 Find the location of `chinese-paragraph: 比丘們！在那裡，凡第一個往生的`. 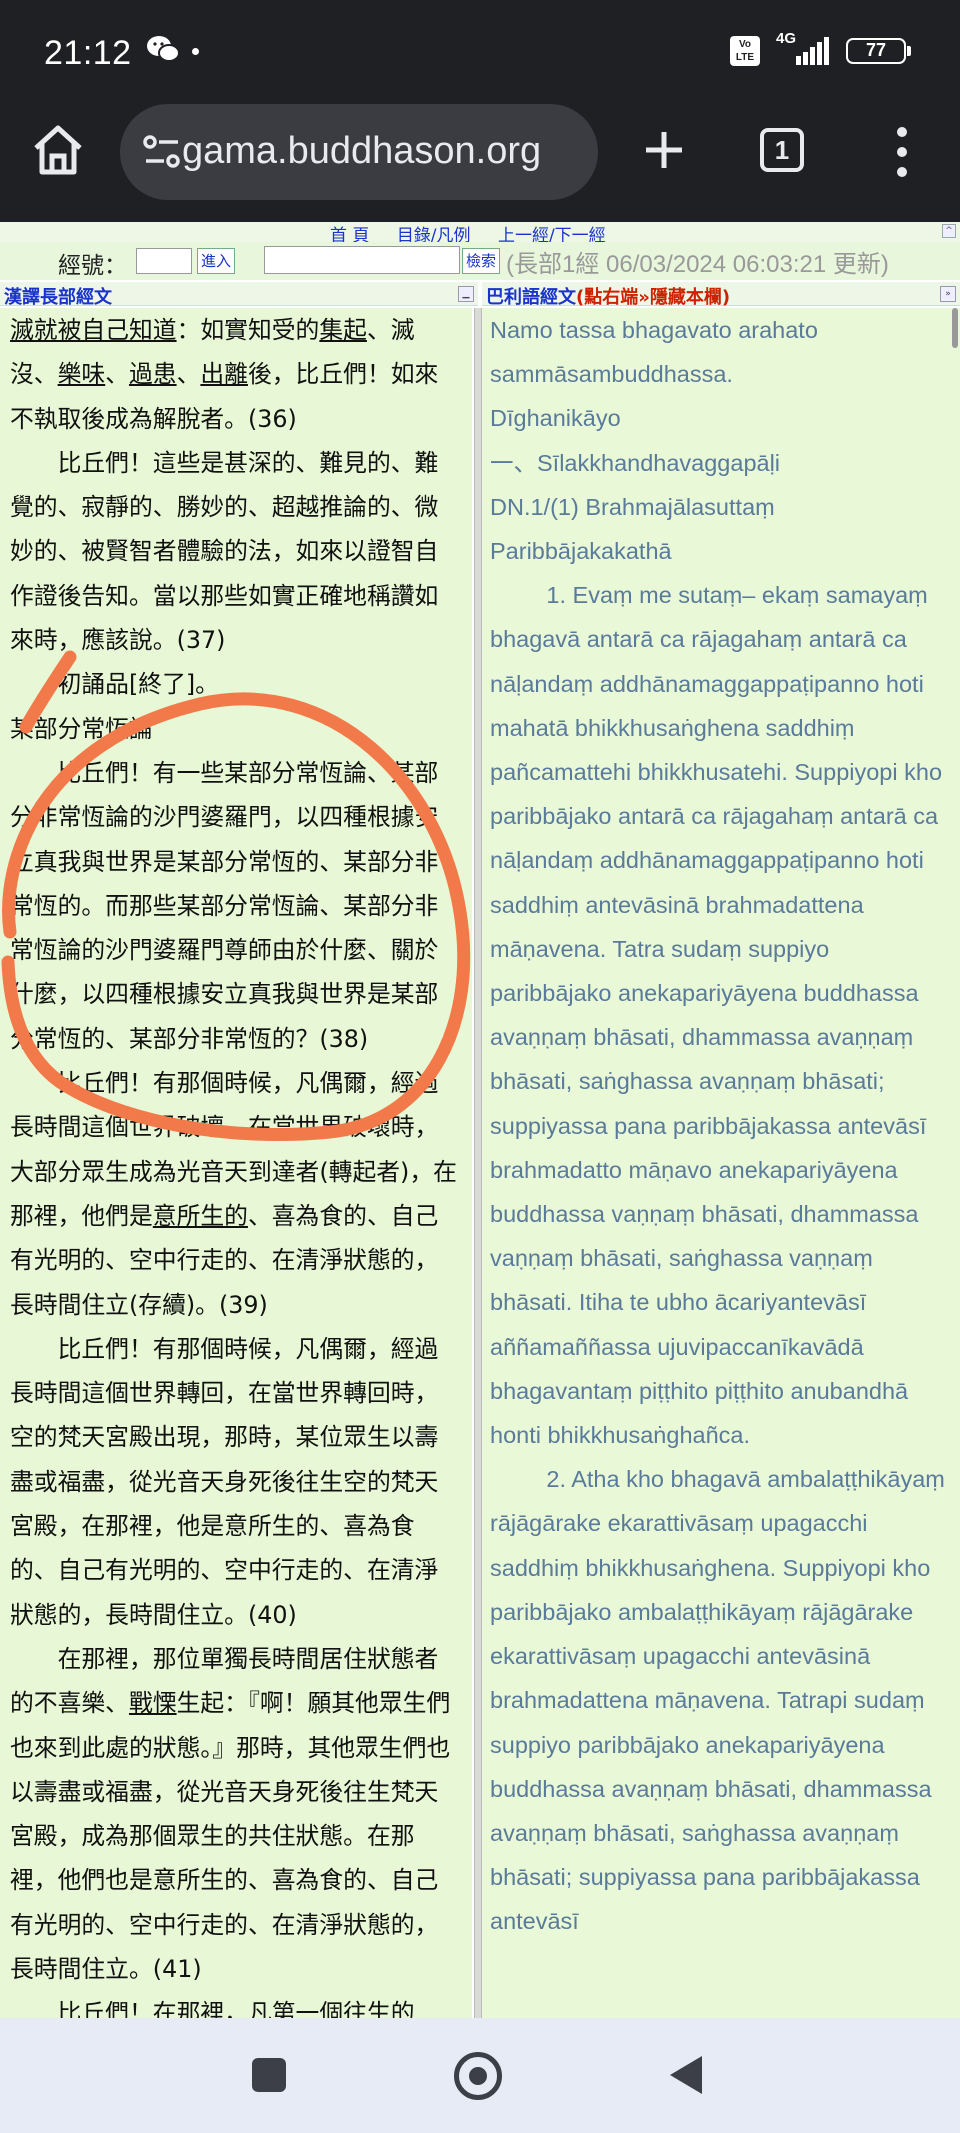

chinese-paragraph: 比丘們！在那裡，凡第一個往生的 is located at coordinates (236, 2004).